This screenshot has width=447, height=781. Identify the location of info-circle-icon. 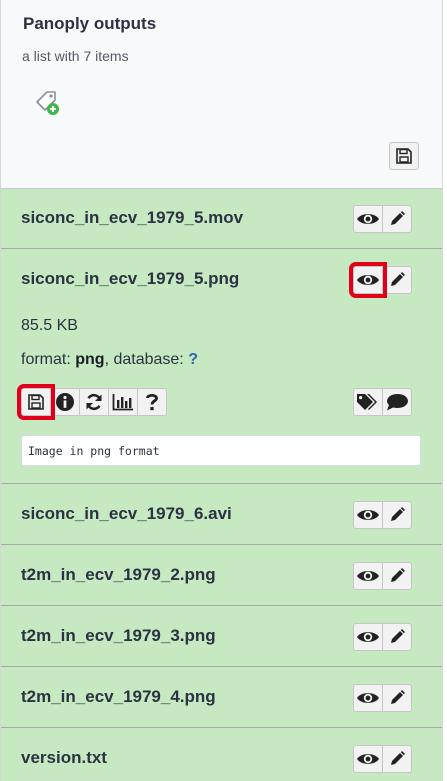
(65, 402).